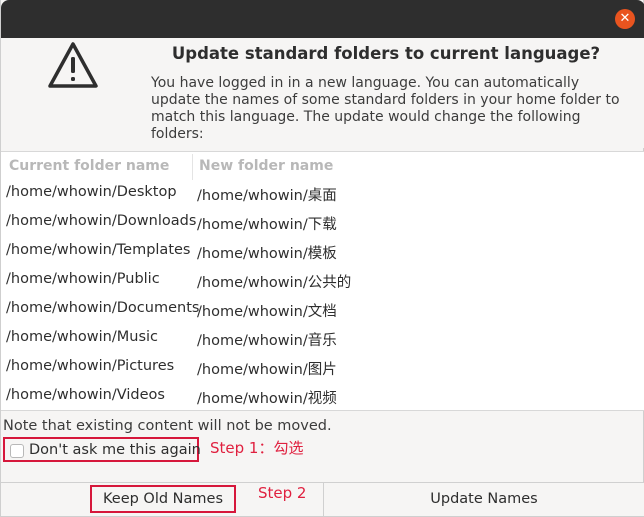  What do you see at coordinates (17, 451) in the screenshot?
I see `checkbox-box` at bounding box center [17, 451].